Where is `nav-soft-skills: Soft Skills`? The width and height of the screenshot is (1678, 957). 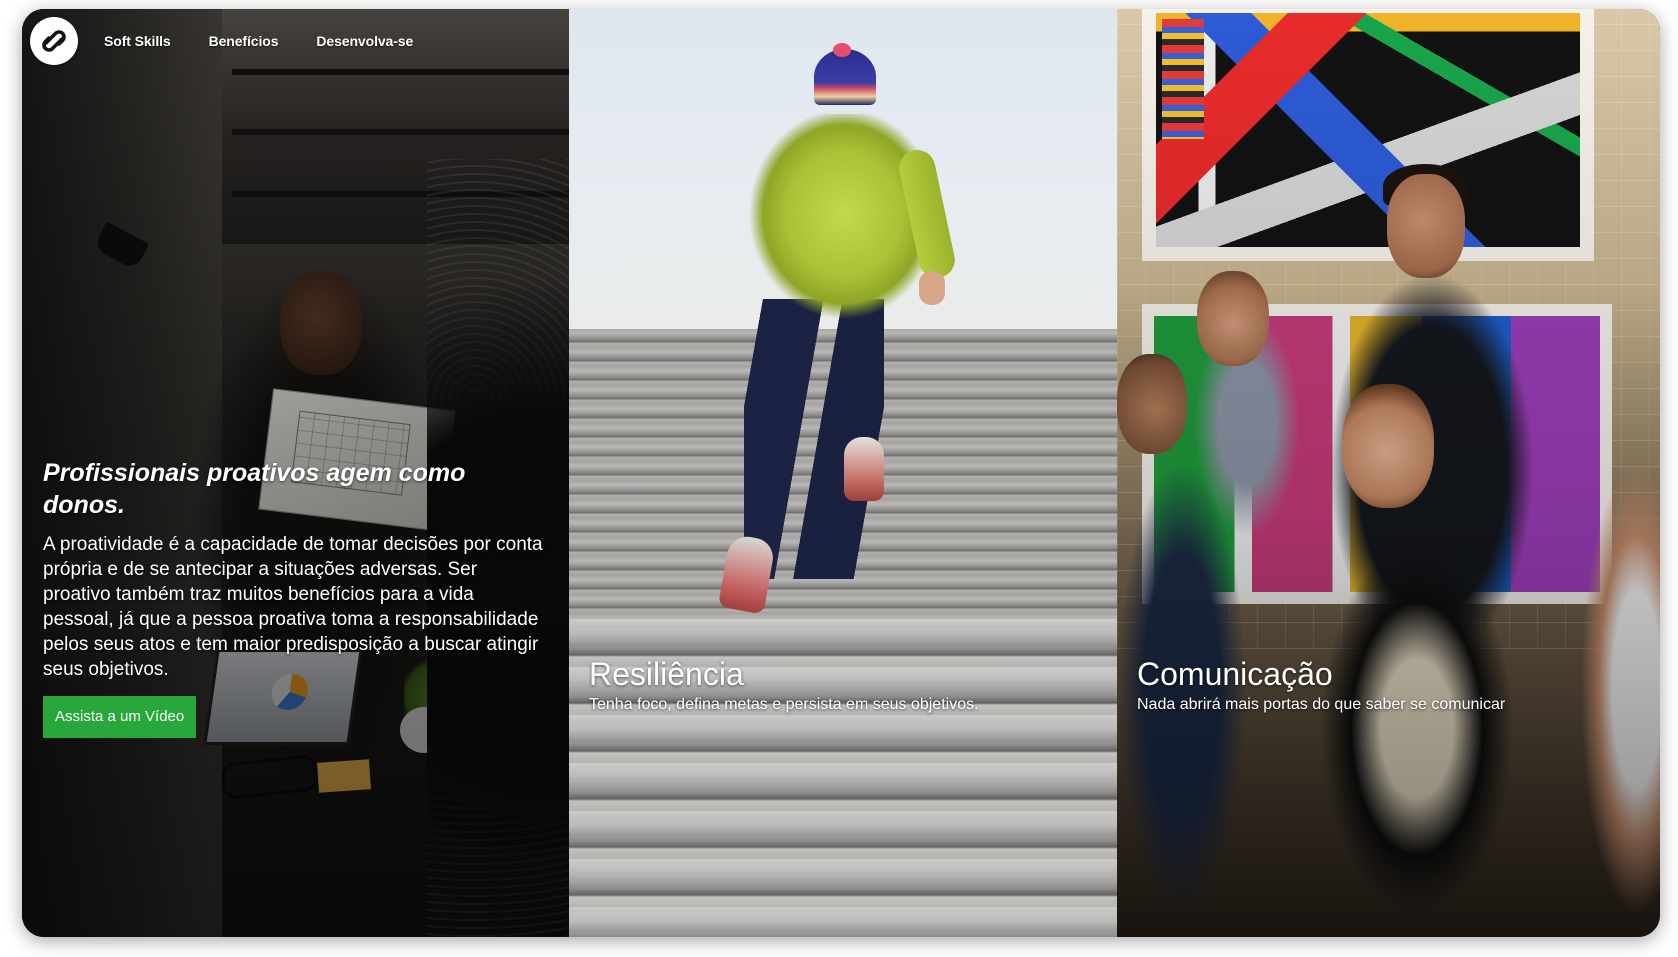 nav-soft-skills: Soft Skills is located at coordinates (137, 41).